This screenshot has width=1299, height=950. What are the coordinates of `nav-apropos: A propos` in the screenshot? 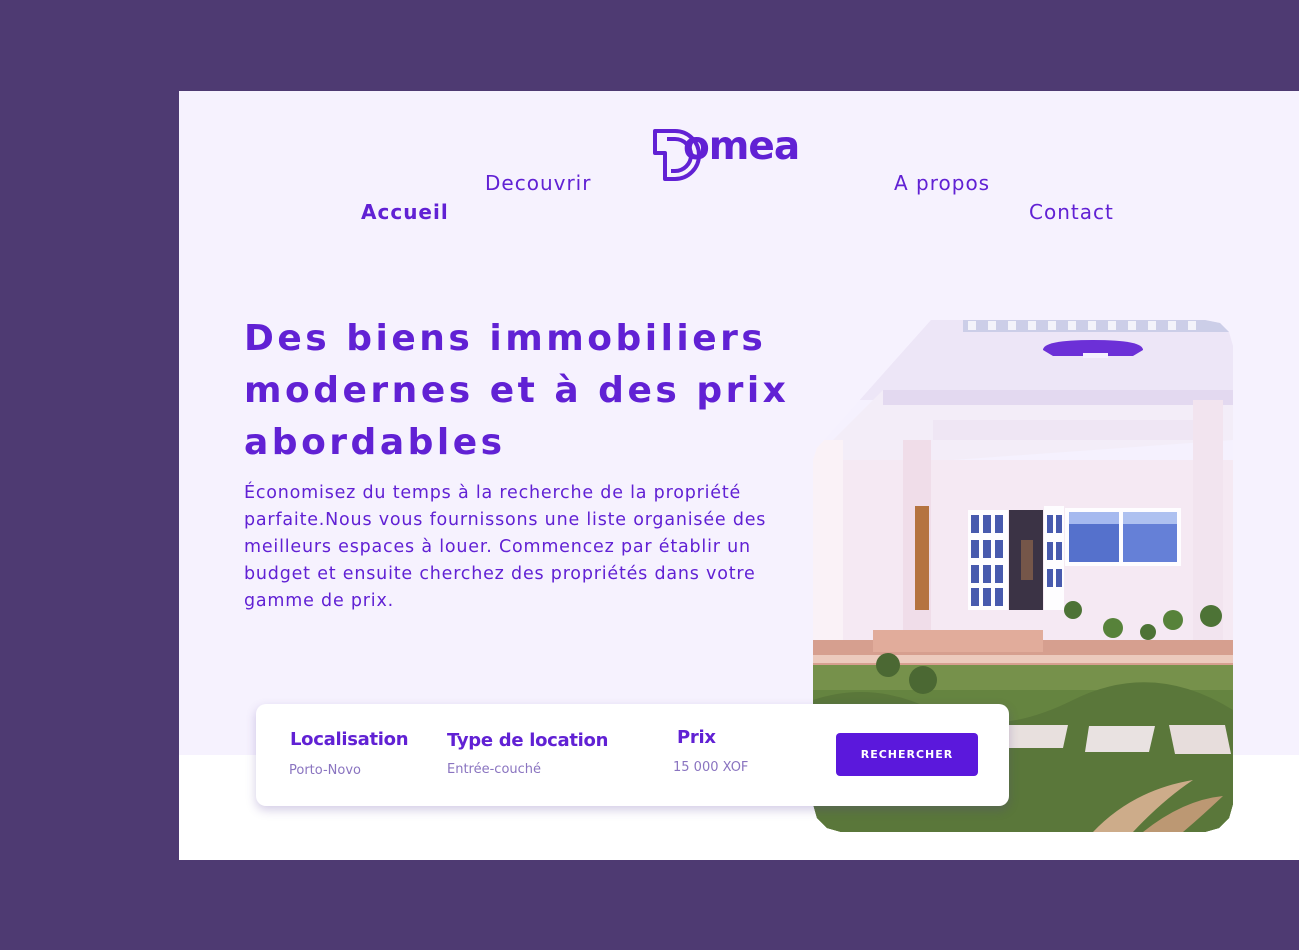 It's located at (942, 183).